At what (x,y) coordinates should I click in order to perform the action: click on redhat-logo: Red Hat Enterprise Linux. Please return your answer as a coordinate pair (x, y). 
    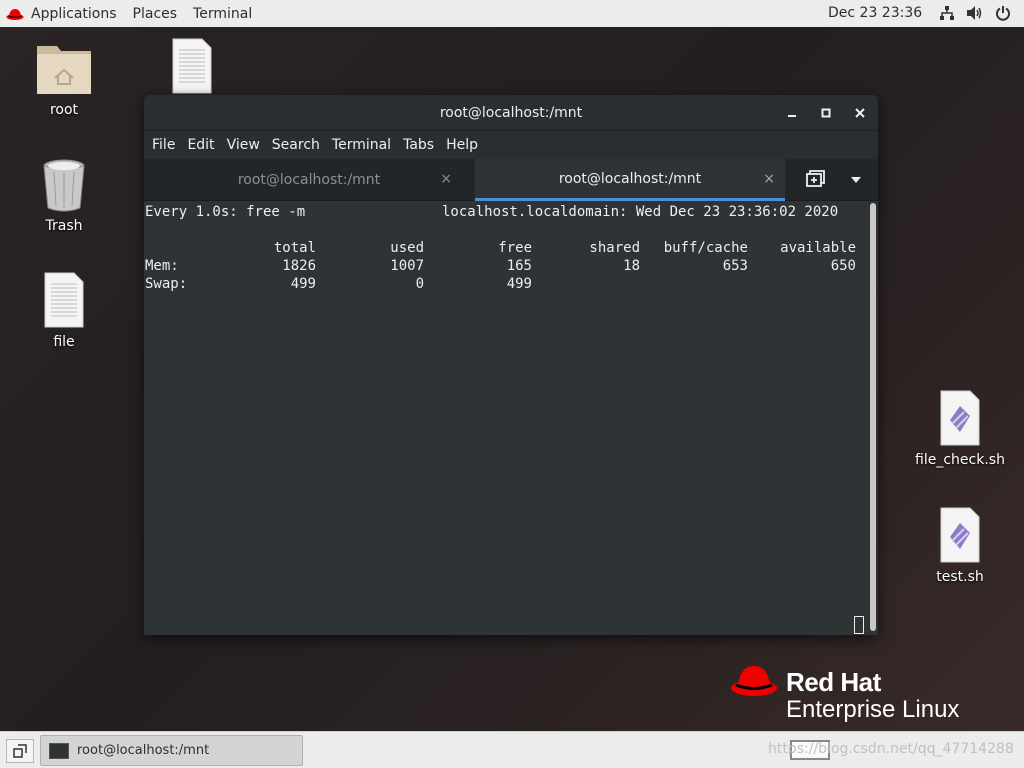
    Looking at the image, I should click on (844, 693).